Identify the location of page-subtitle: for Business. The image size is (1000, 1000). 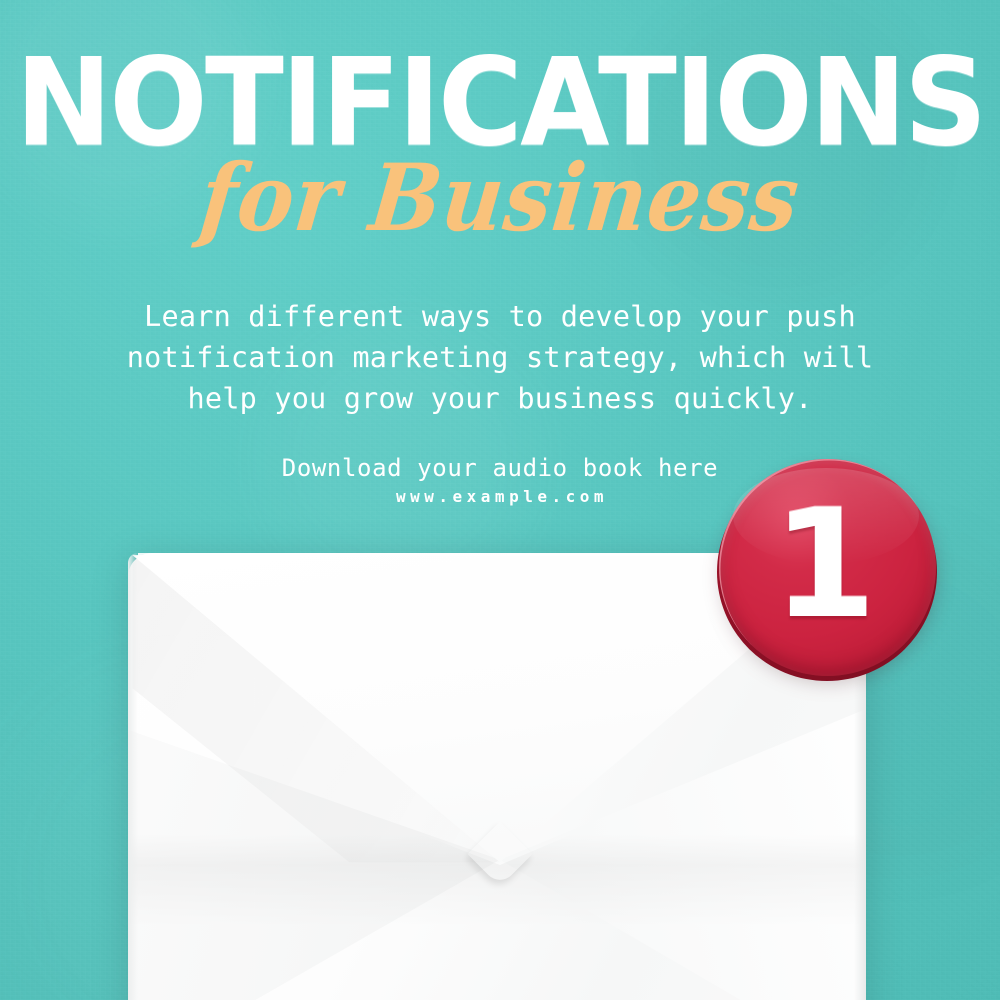
(500, 197).